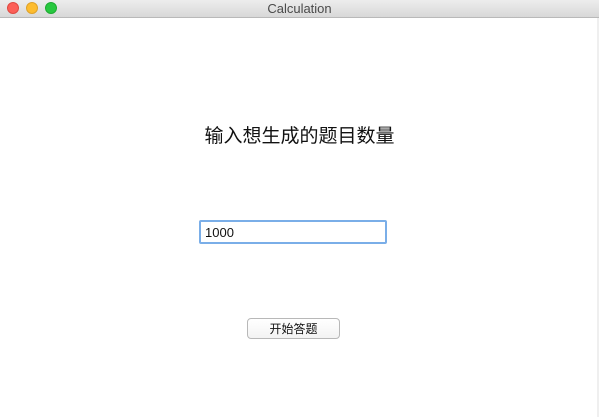  What do you see at coordinates (293, 232) in the screenshot?
I see `question-count-input` at bounding box center [293, 232].